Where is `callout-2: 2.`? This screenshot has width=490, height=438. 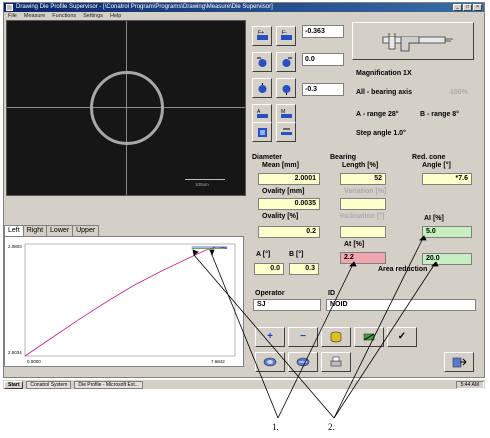
callout-2: 2. is located at coordinates (331, 427).